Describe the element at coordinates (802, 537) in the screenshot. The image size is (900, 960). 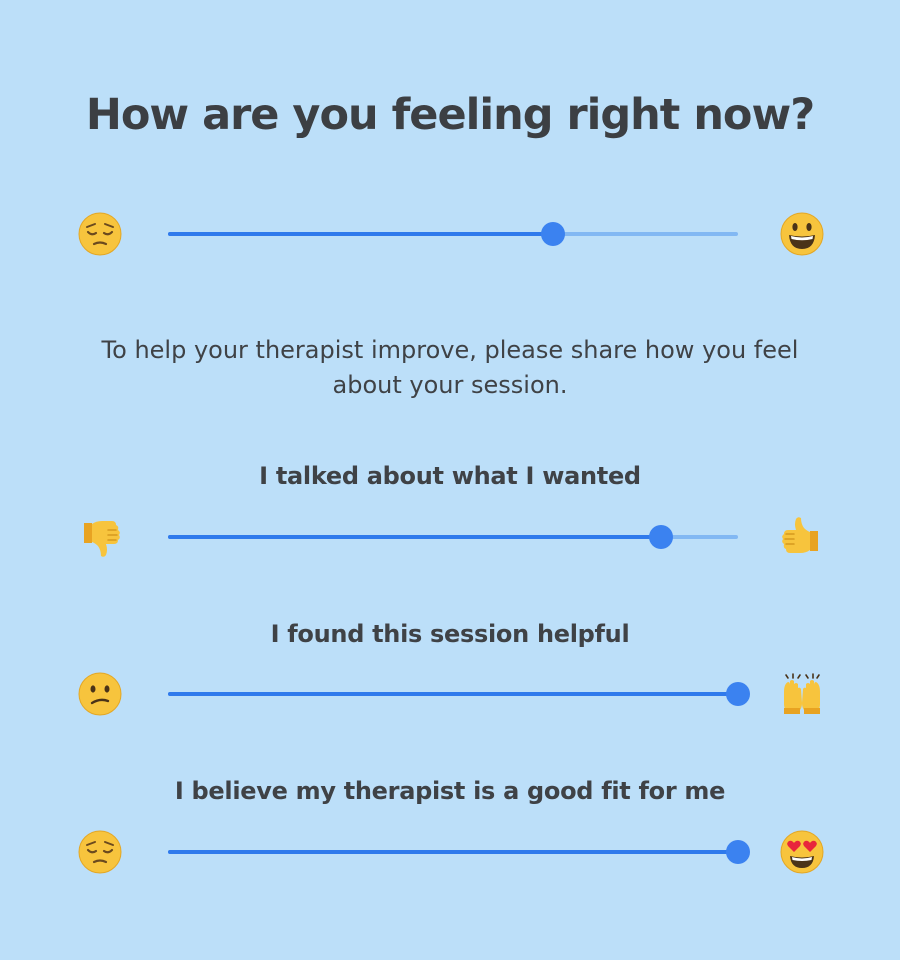
I see `thumbs-up-emoji-icon` at that location.